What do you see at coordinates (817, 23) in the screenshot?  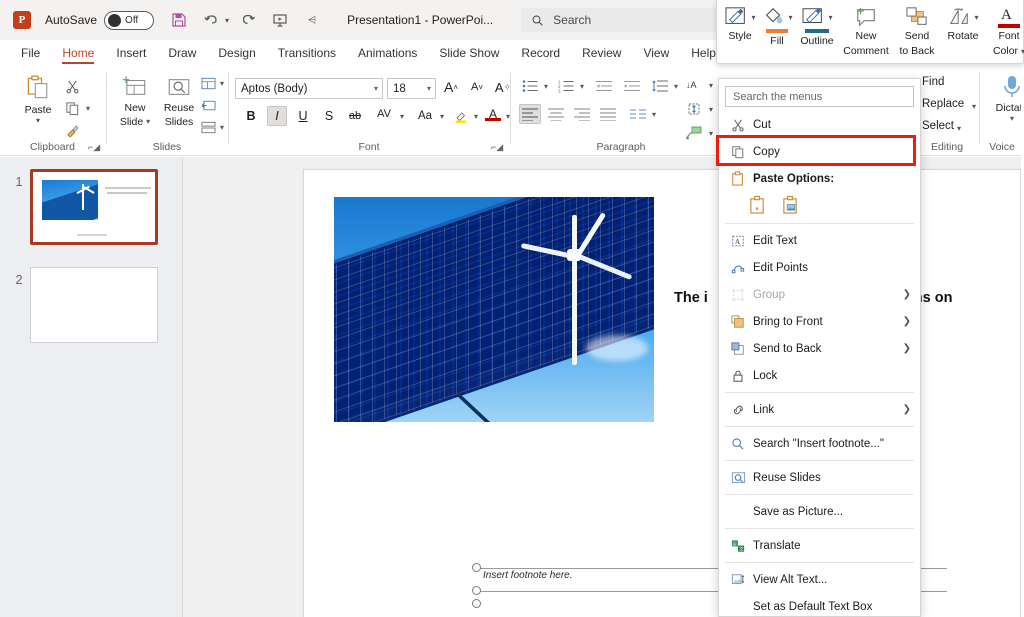 I see `outline-button: ▾ Outline` at bounding box center [817, 23].